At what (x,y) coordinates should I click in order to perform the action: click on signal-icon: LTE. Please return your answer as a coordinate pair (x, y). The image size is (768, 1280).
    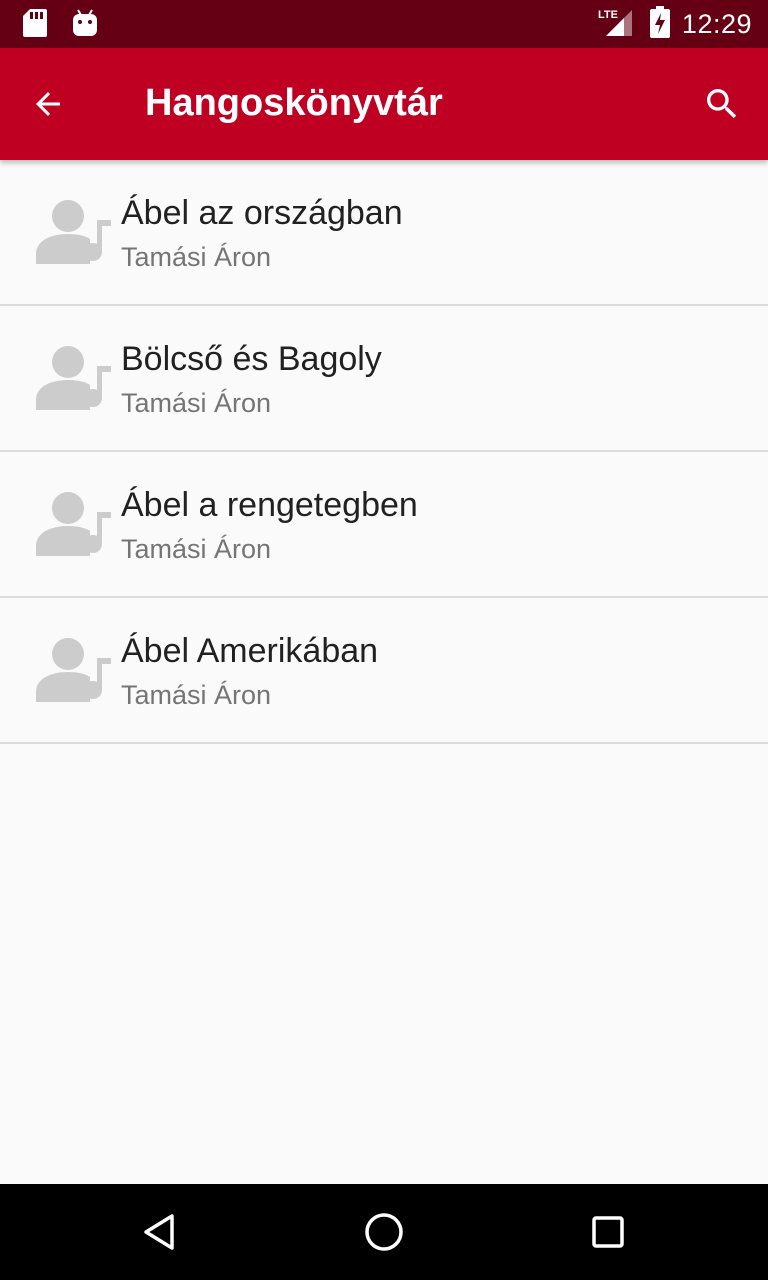
    Looking at the image, I should click on (618, 24).